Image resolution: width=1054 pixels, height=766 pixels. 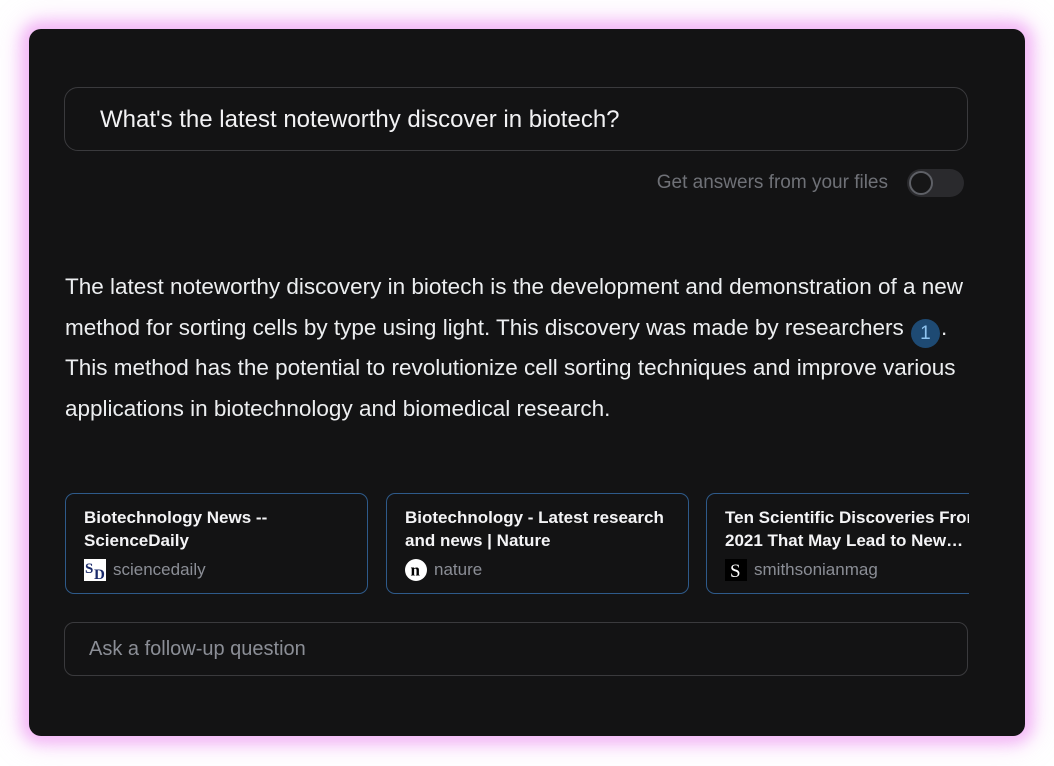 I want to click on source-site-name: nature, so click(x=458, y=569).